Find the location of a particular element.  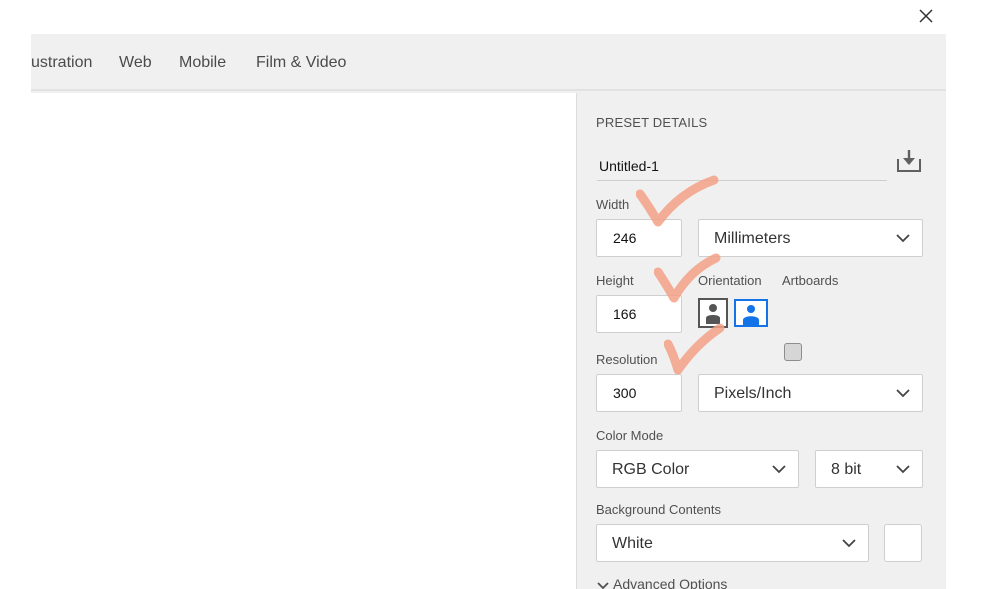

width-unit-value: Millimeters is located at coordinates (752, 238).